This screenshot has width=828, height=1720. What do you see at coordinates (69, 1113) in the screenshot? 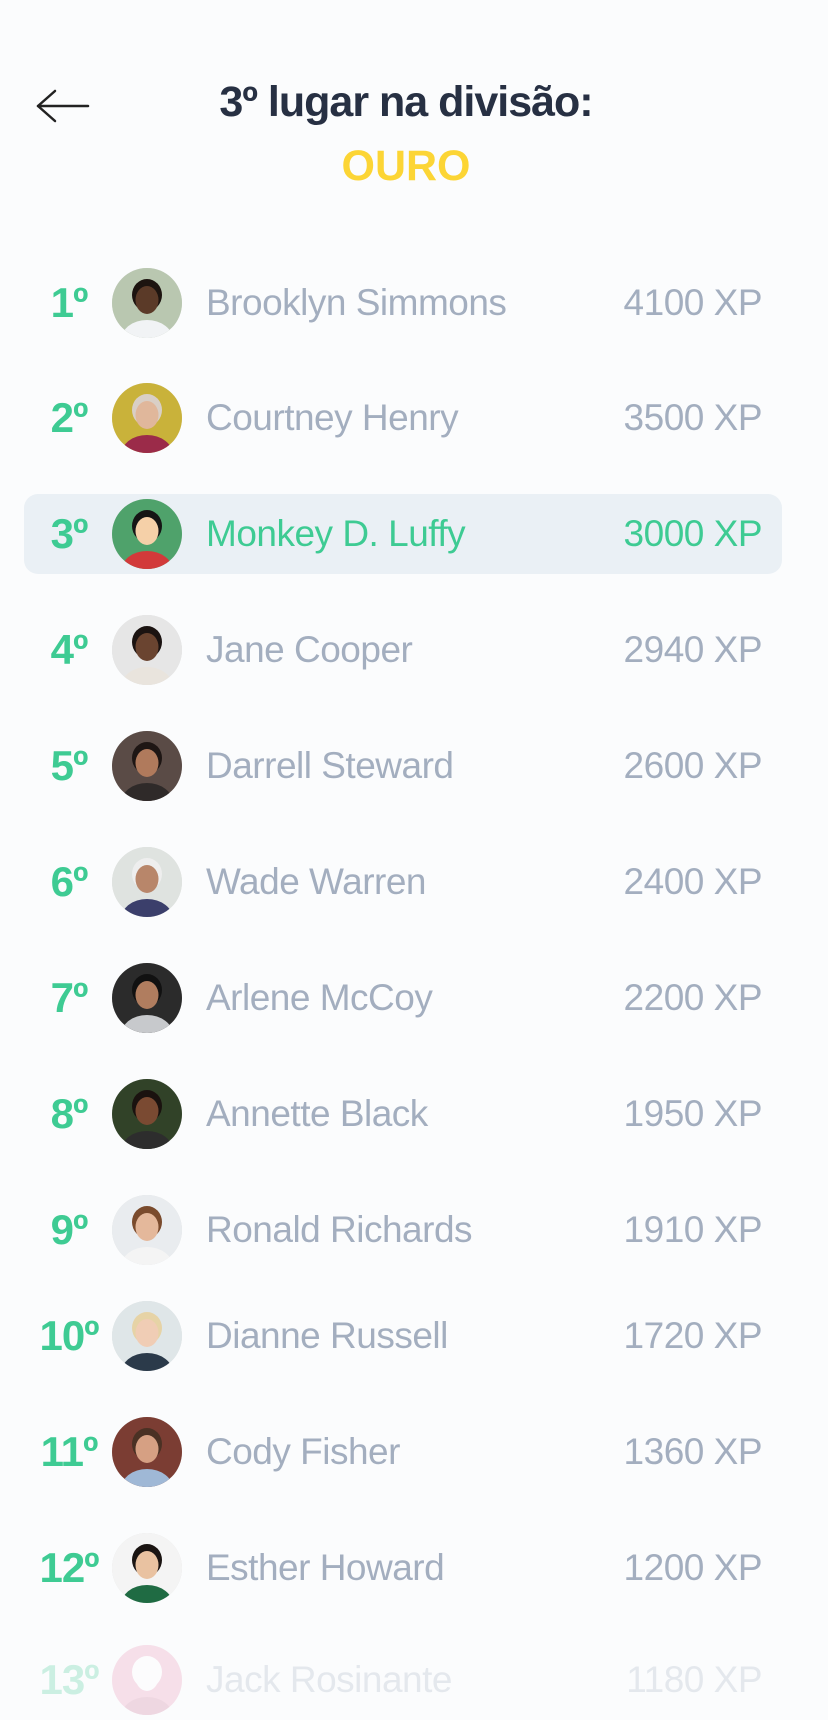
I see `rank-position: 8º` at bounding box center [69, 1113].